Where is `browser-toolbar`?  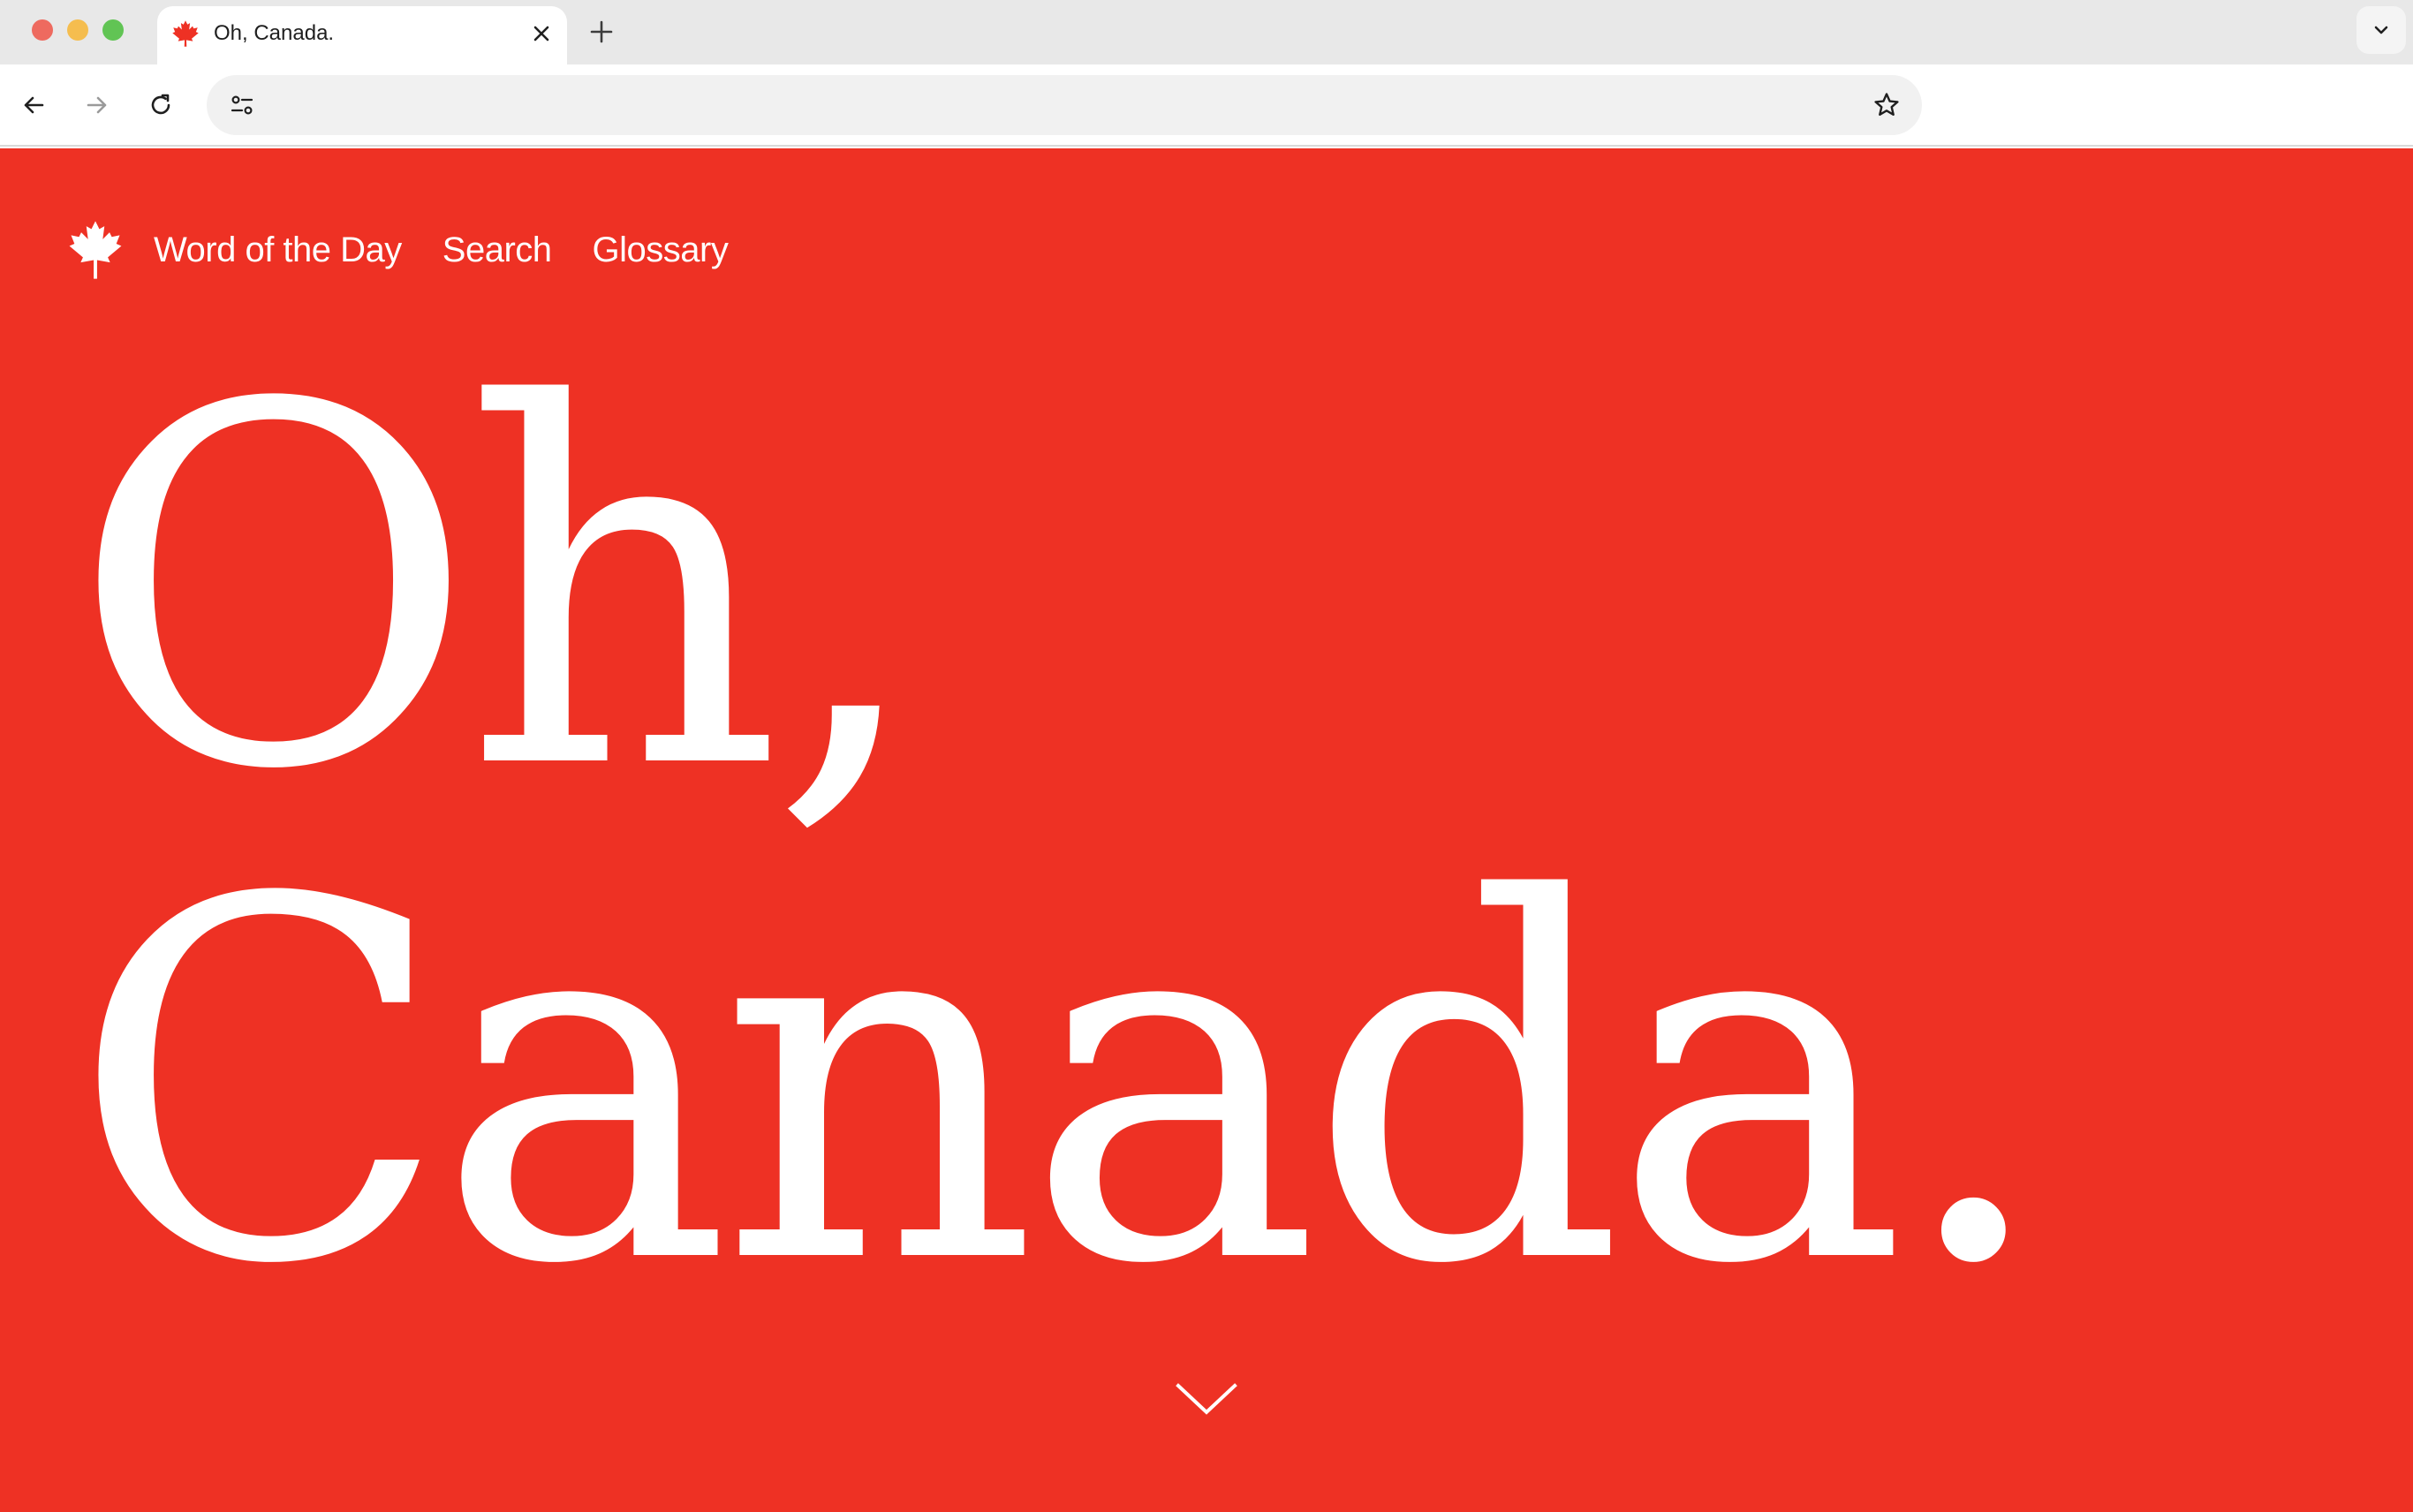
browser-toolbar is located at coordinates (1206, 105).